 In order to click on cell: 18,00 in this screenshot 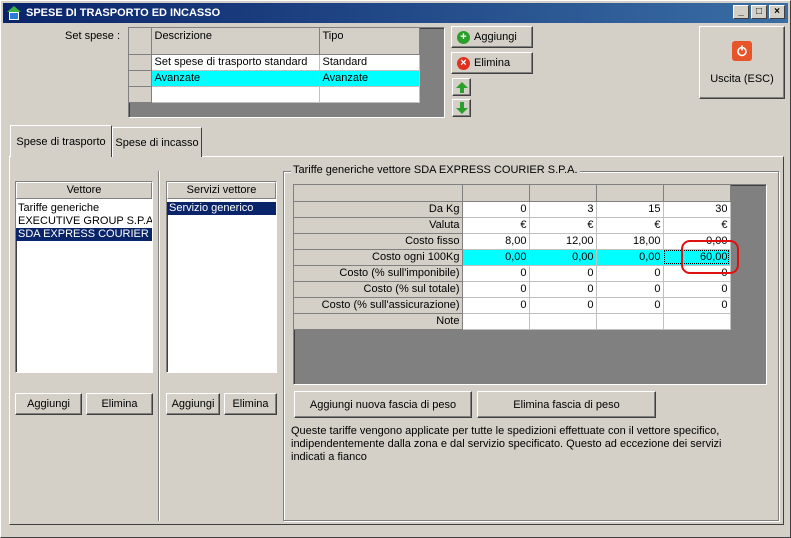, I will do `click(630, 241)`.